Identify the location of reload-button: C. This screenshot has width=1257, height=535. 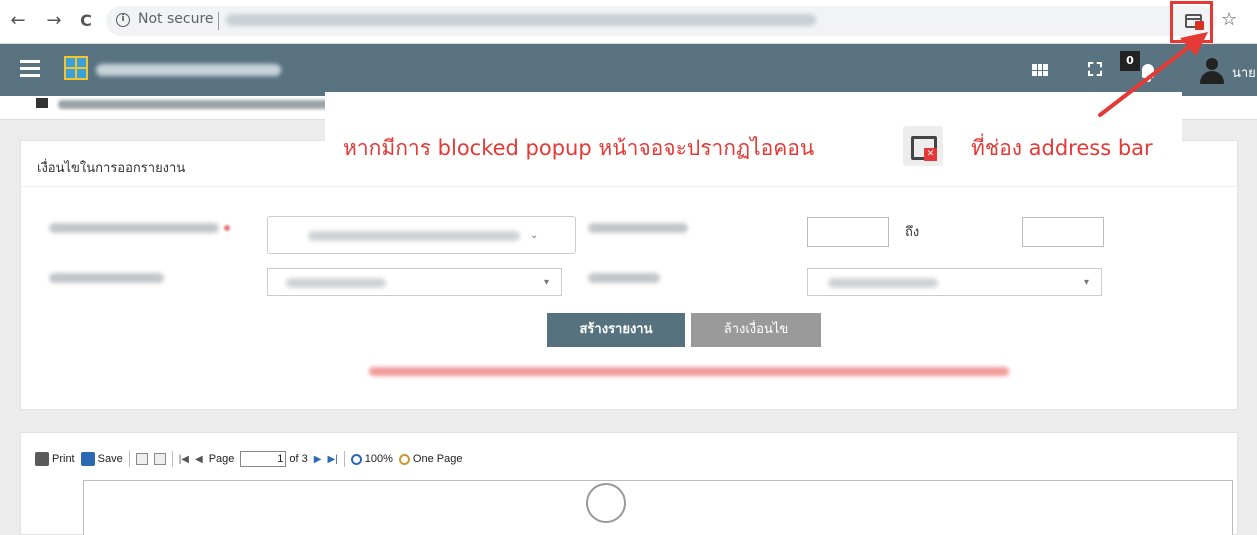
(86, 21).